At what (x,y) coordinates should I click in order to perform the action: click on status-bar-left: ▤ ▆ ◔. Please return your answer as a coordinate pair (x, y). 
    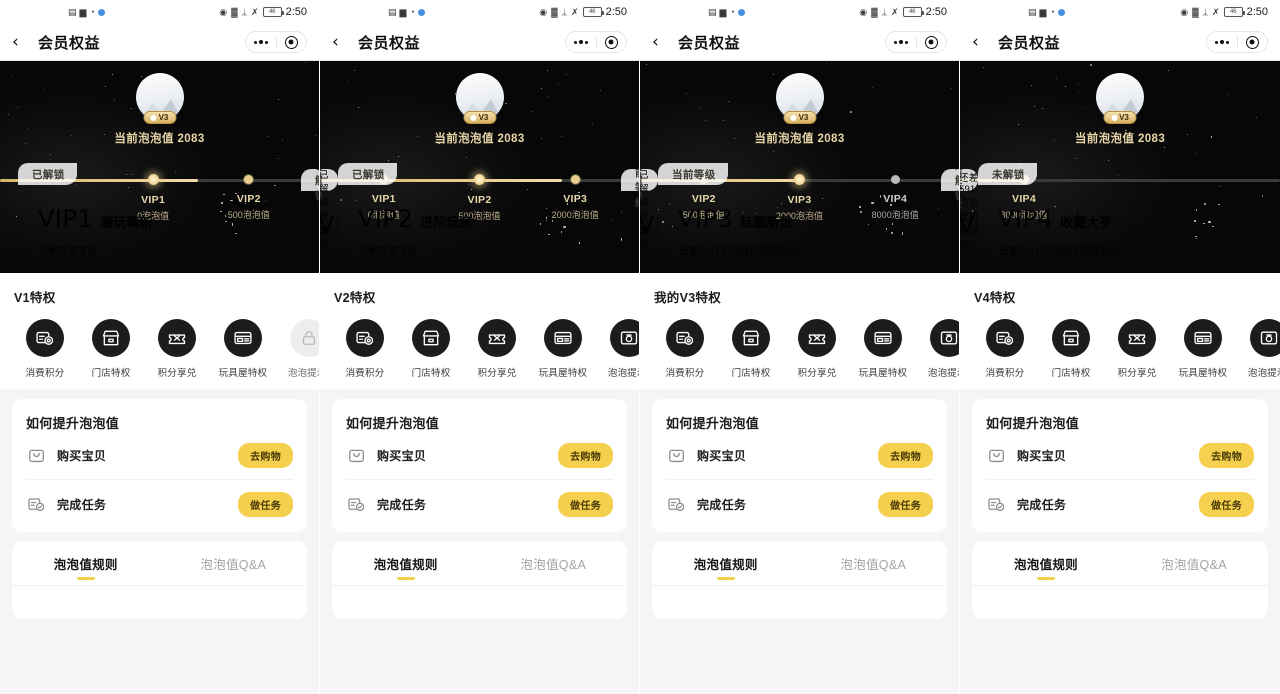
    Looking at the image, I should click on (726, 11).